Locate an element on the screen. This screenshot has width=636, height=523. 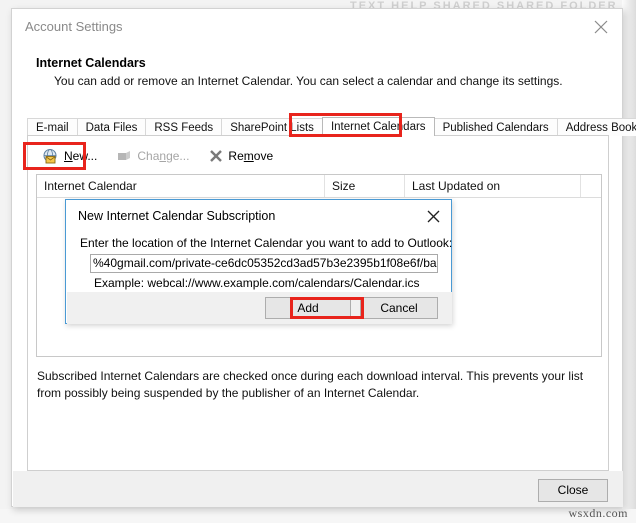
add-button: Add is located at coordinates (308, 308).